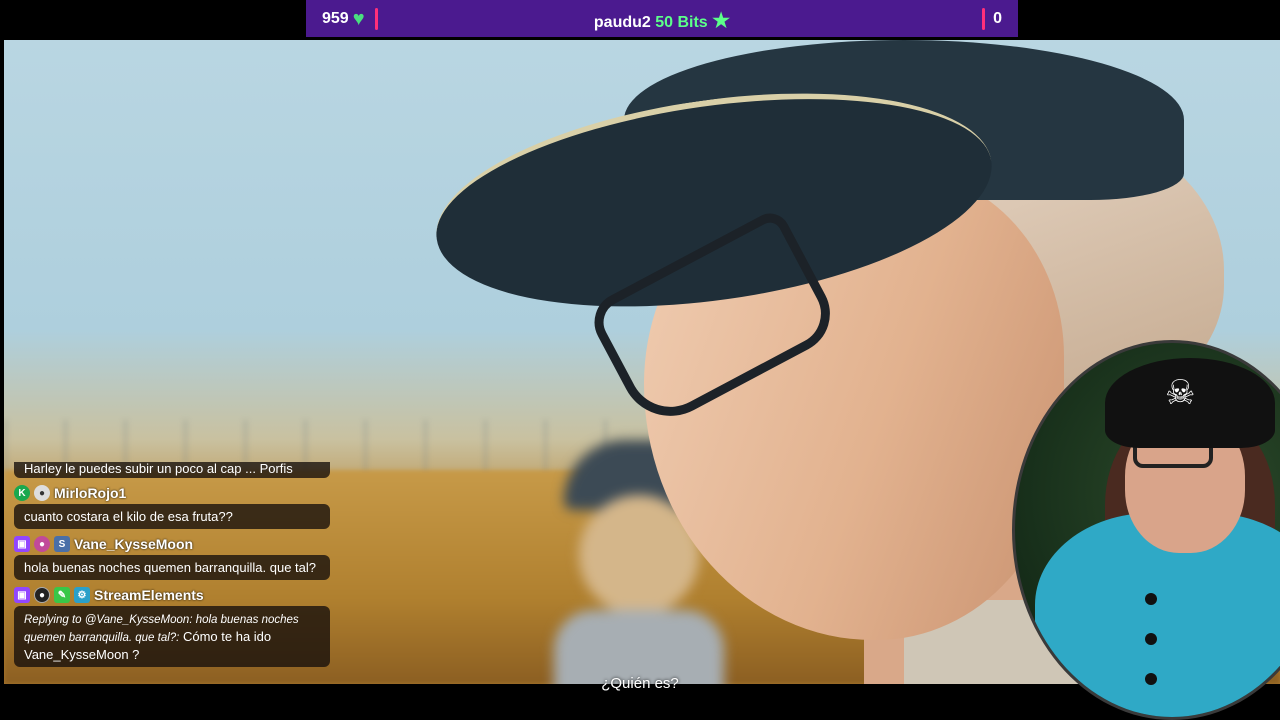 The width and height of the screenshot is (1280, 720). I want to click on subscriber-badge-icon: S, so click(62, 544).